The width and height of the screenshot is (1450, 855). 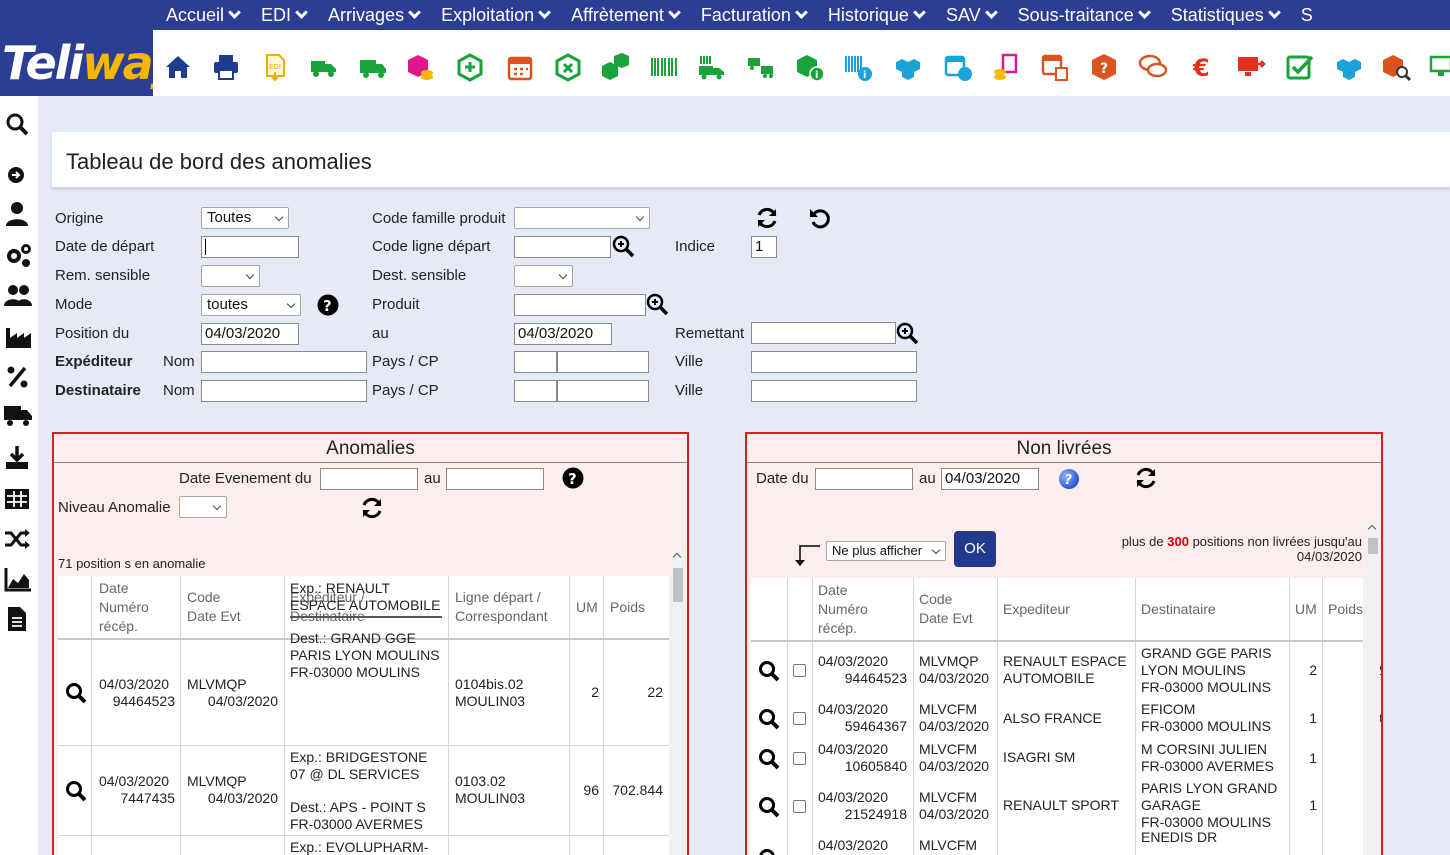 I want to click on menu-facturation: Facturation, so click(x=754, y=15).